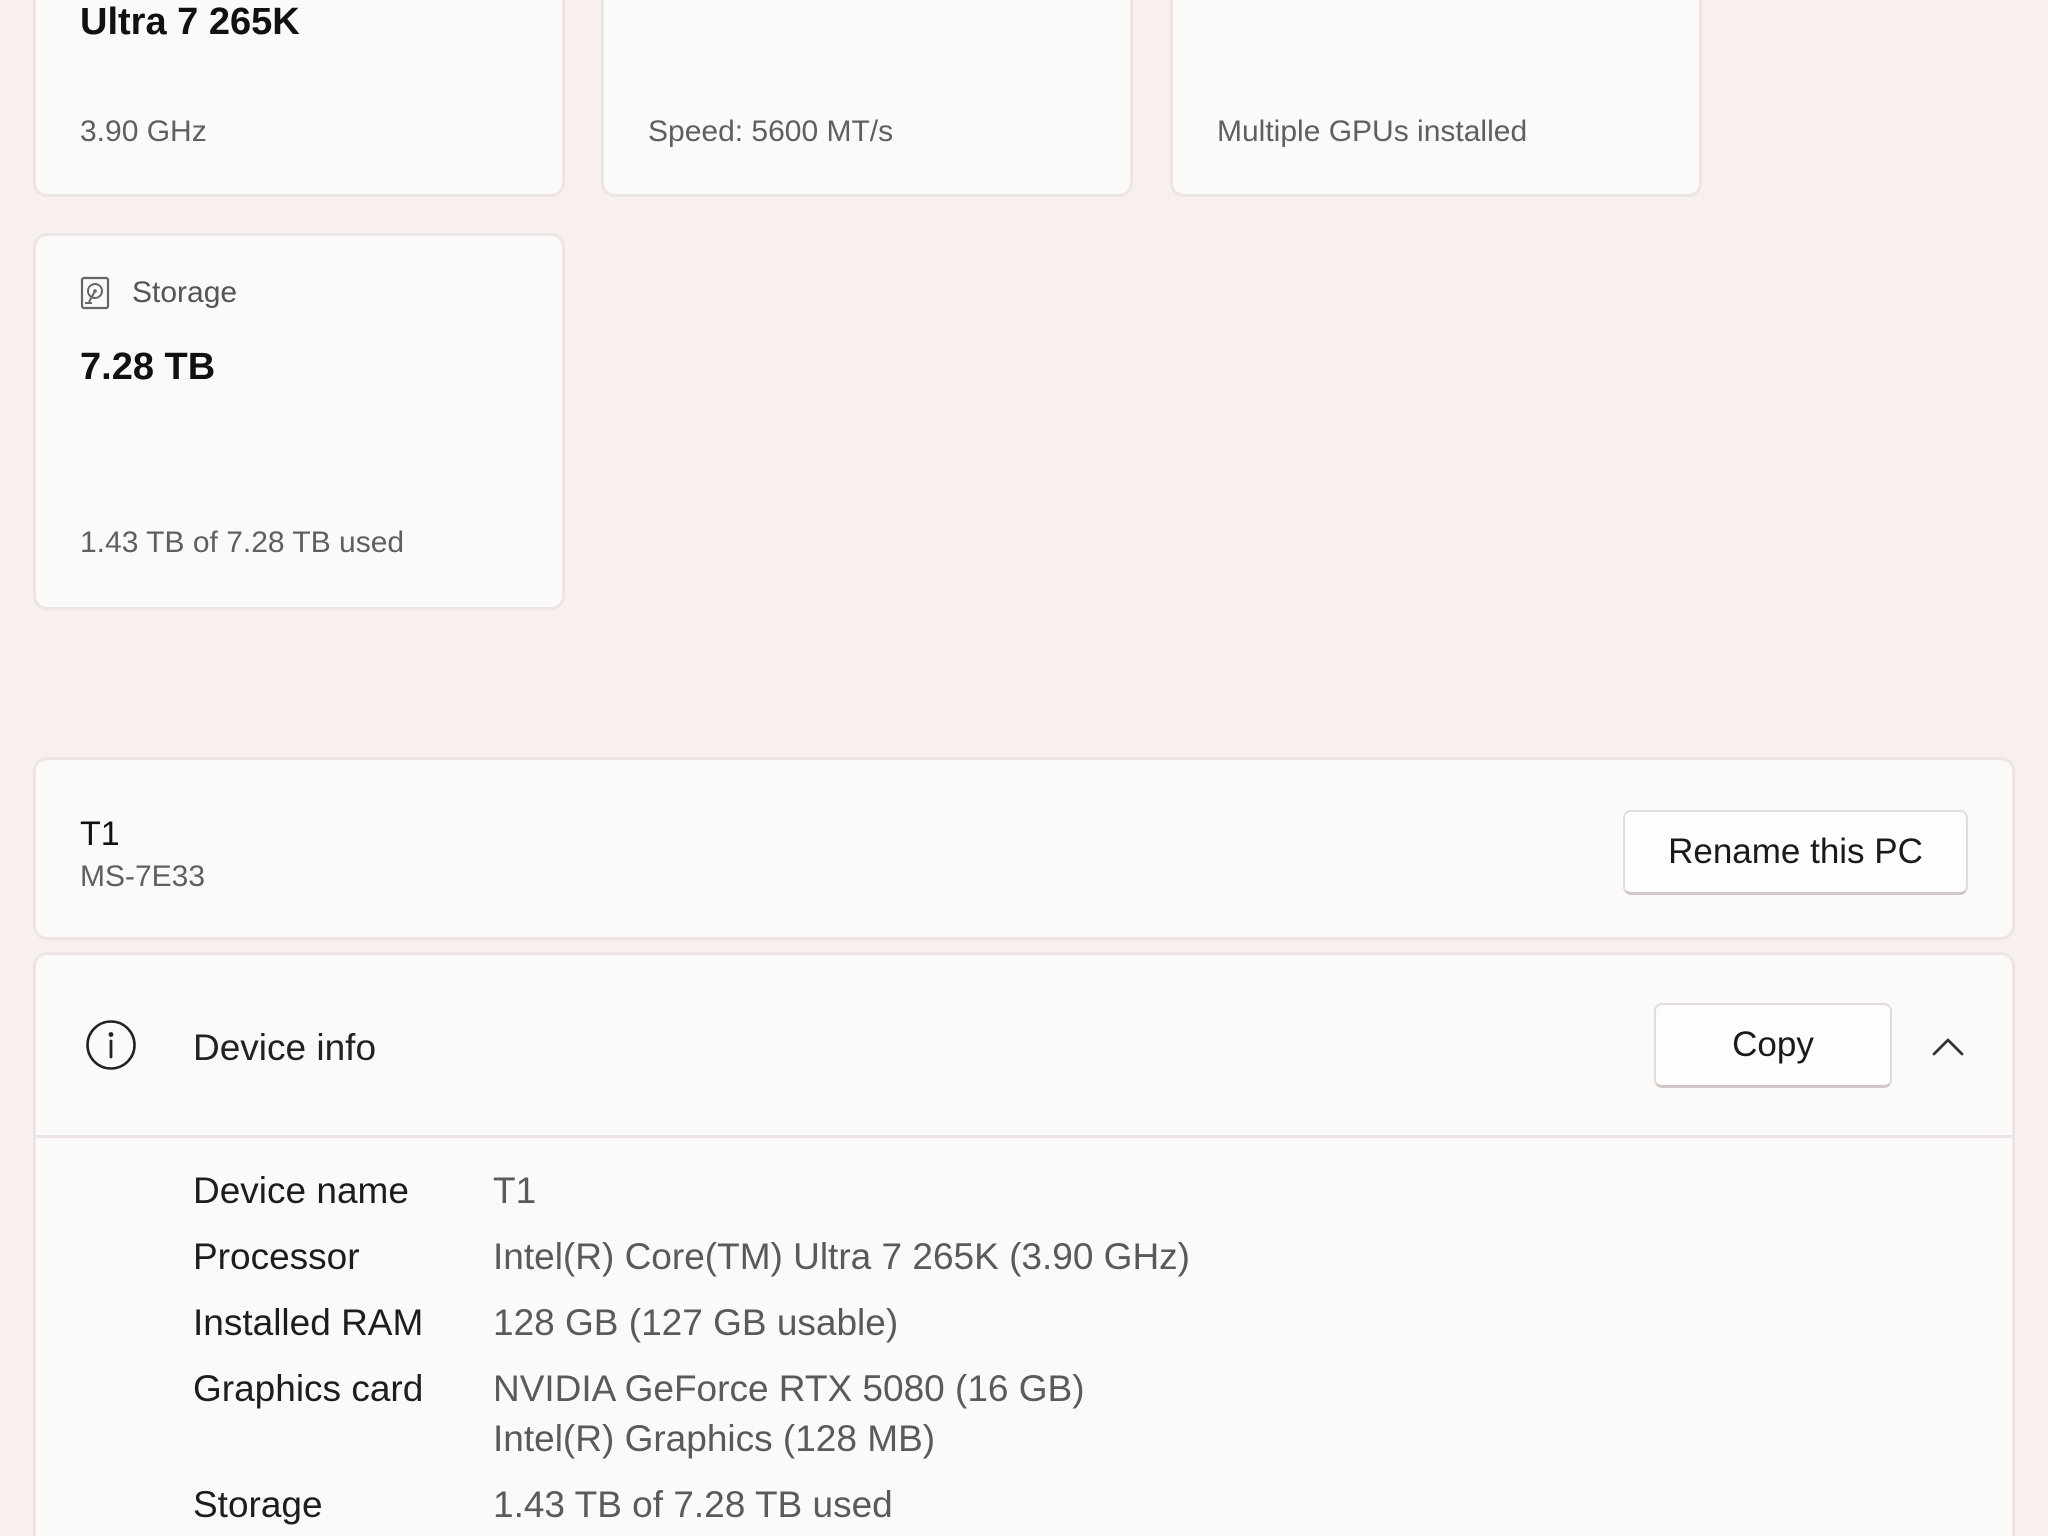 The width and height of the screenshot is (2048, 1536). What do you see at coordinates (143, 876) in the screenshot?
I see `pc-model: MS-7E33` at bounding box center [143, 876].